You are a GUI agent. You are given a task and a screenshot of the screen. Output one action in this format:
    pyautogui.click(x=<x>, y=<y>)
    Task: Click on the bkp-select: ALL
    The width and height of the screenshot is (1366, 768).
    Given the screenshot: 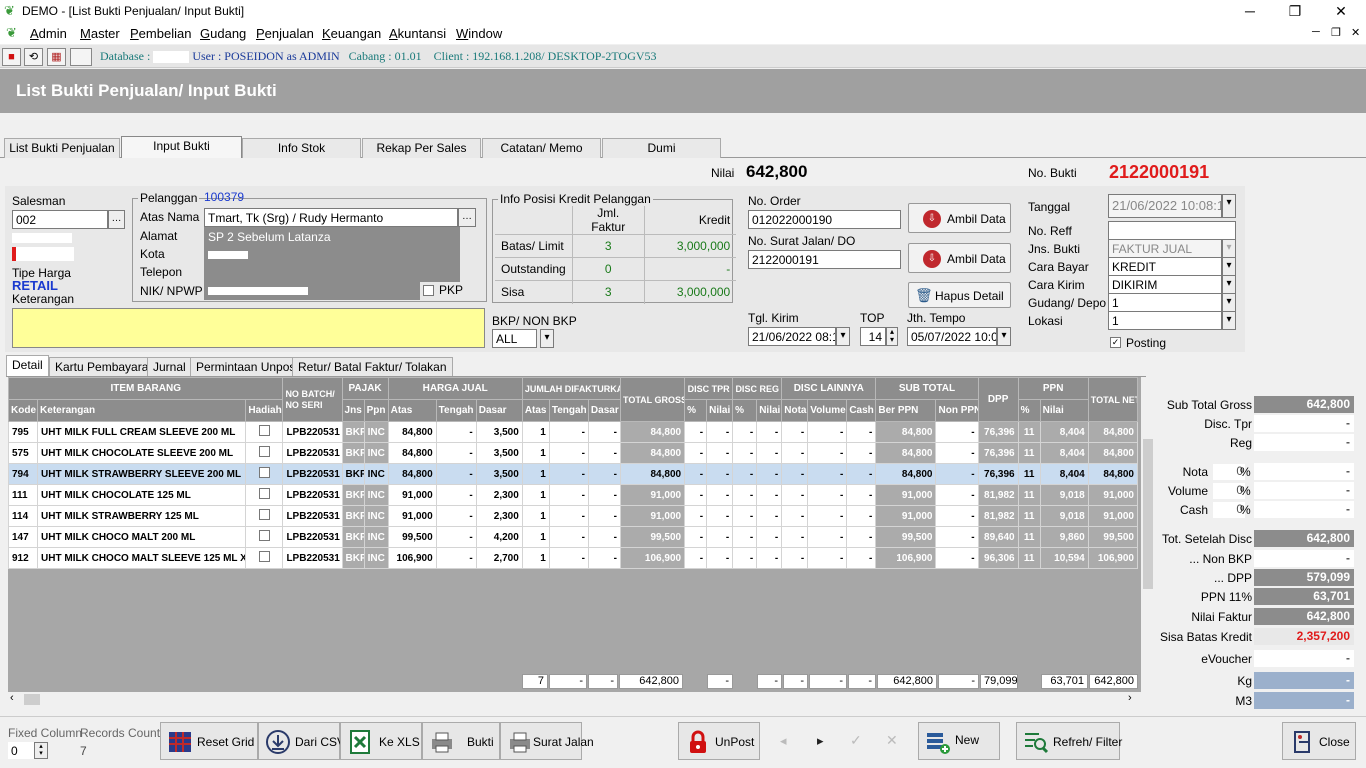 What is the action you would take?
    pyautogui.click(x=514, y=338)
    